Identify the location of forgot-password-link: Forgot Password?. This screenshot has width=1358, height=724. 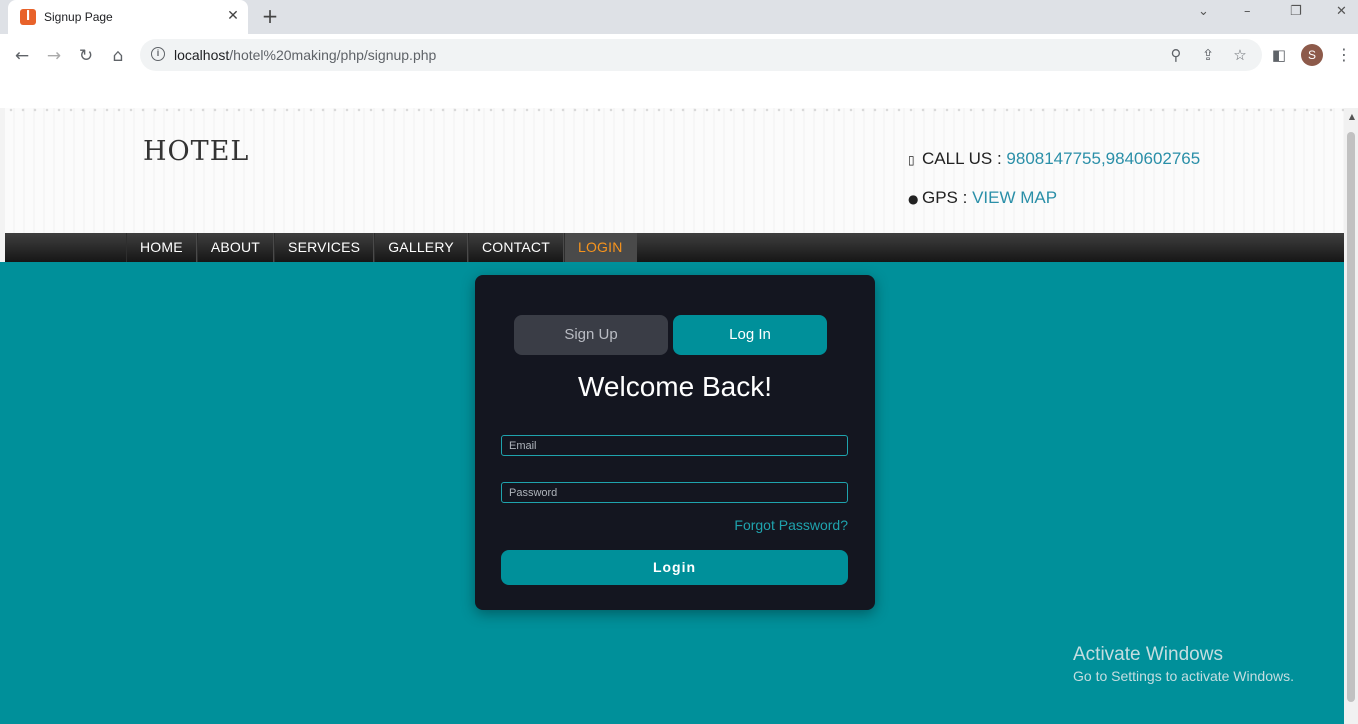
(791, 525).